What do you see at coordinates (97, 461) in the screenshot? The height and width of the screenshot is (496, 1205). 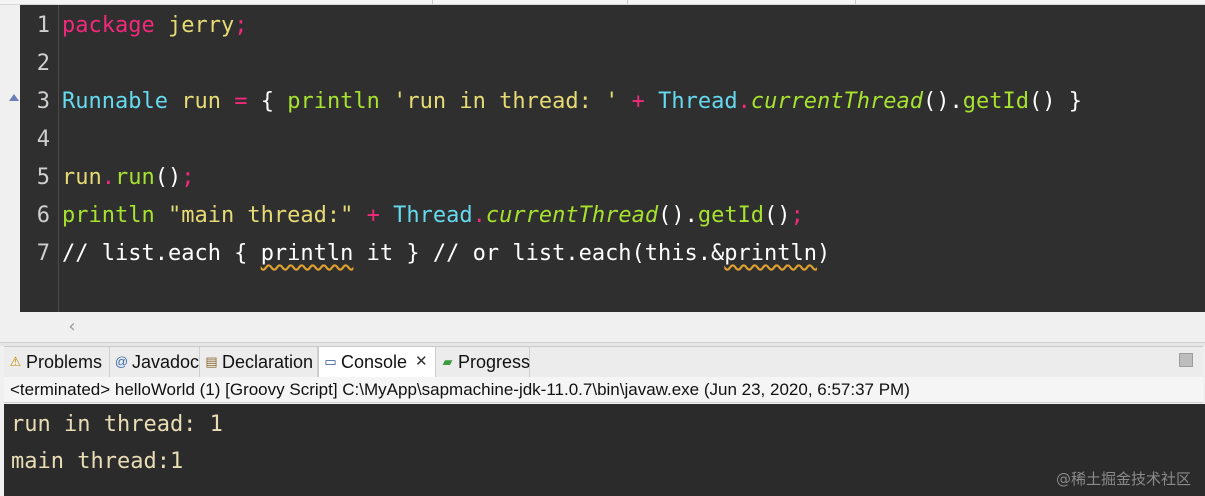 I see `console-line: main thread:1` at bounding box center [97, 461].